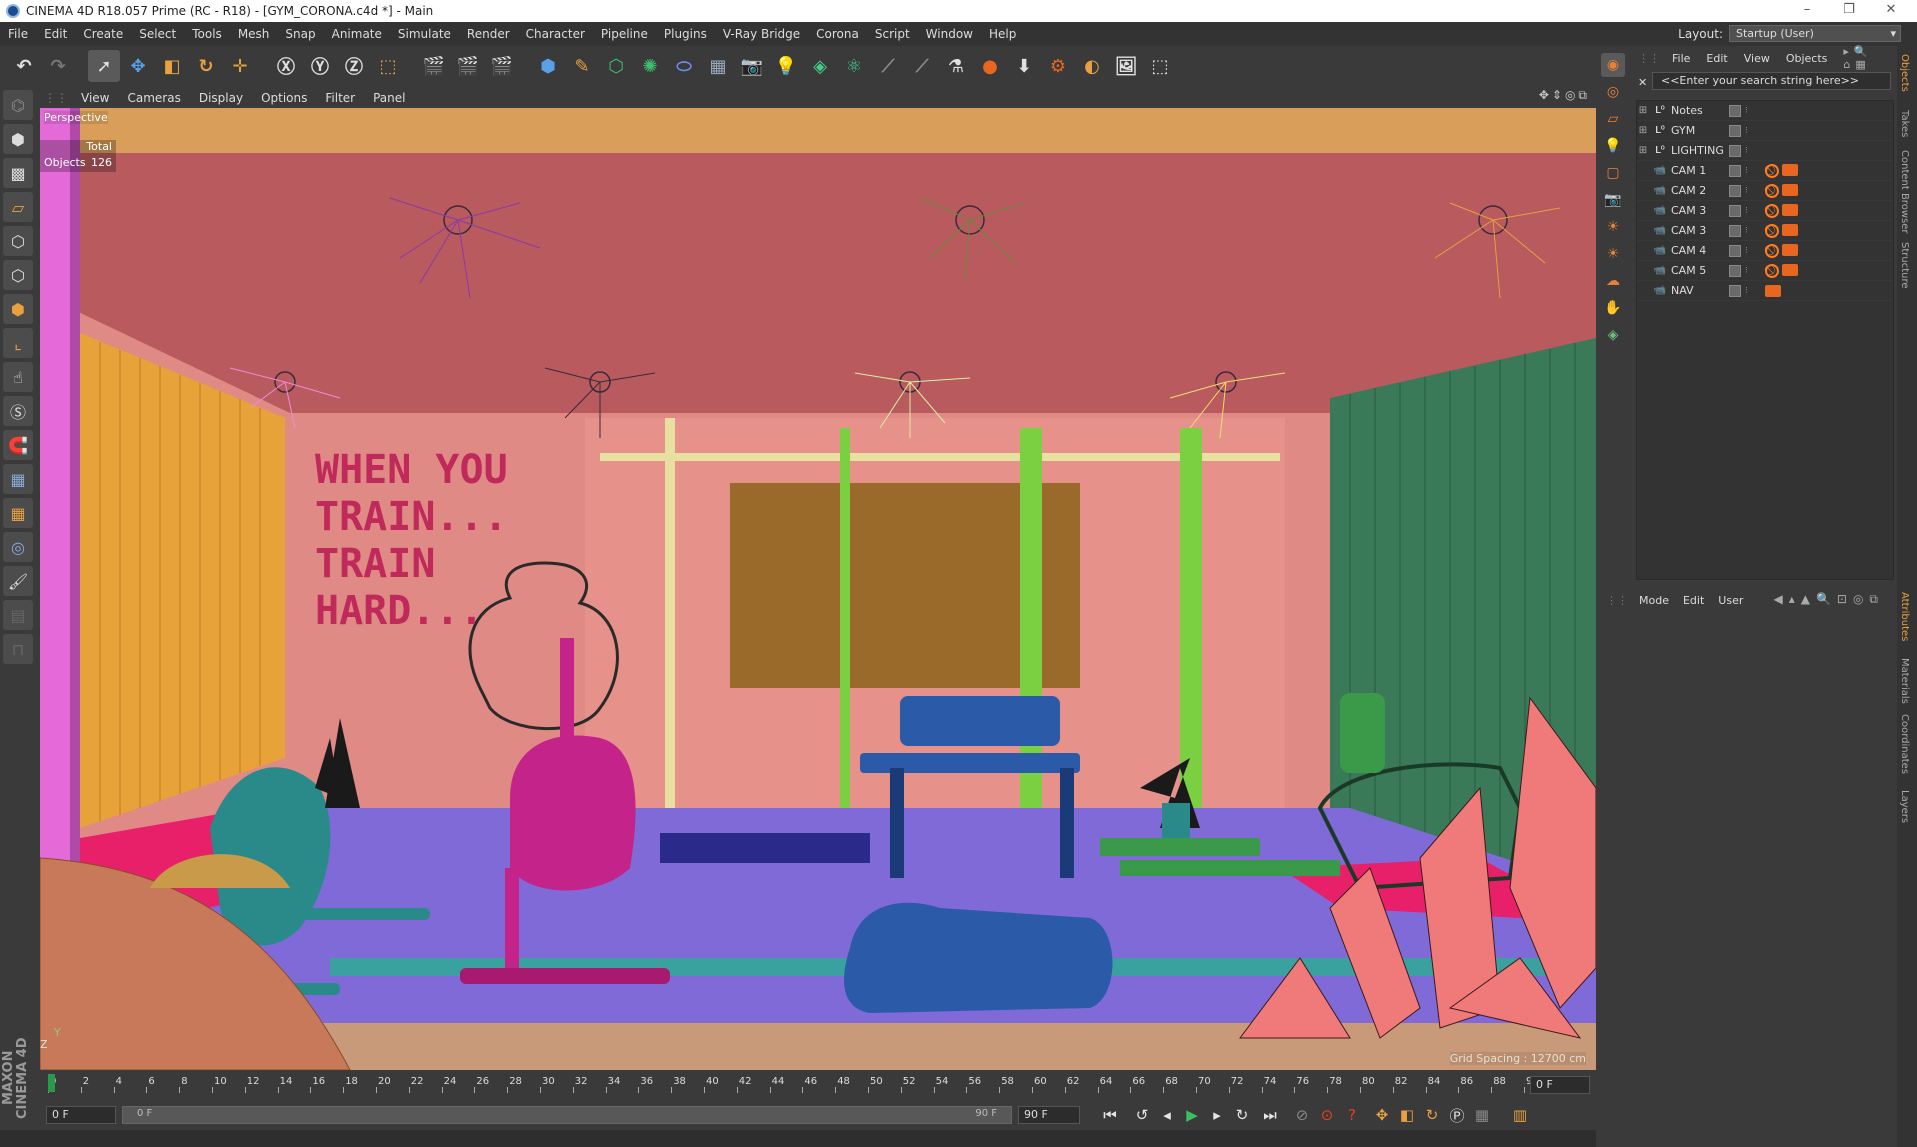 The height and width of the screenshot is (1147, 1917). Describe the element at coordinates (18, 275) in the screenshot. I see `edges-mode-icon: ⬡` at that location.